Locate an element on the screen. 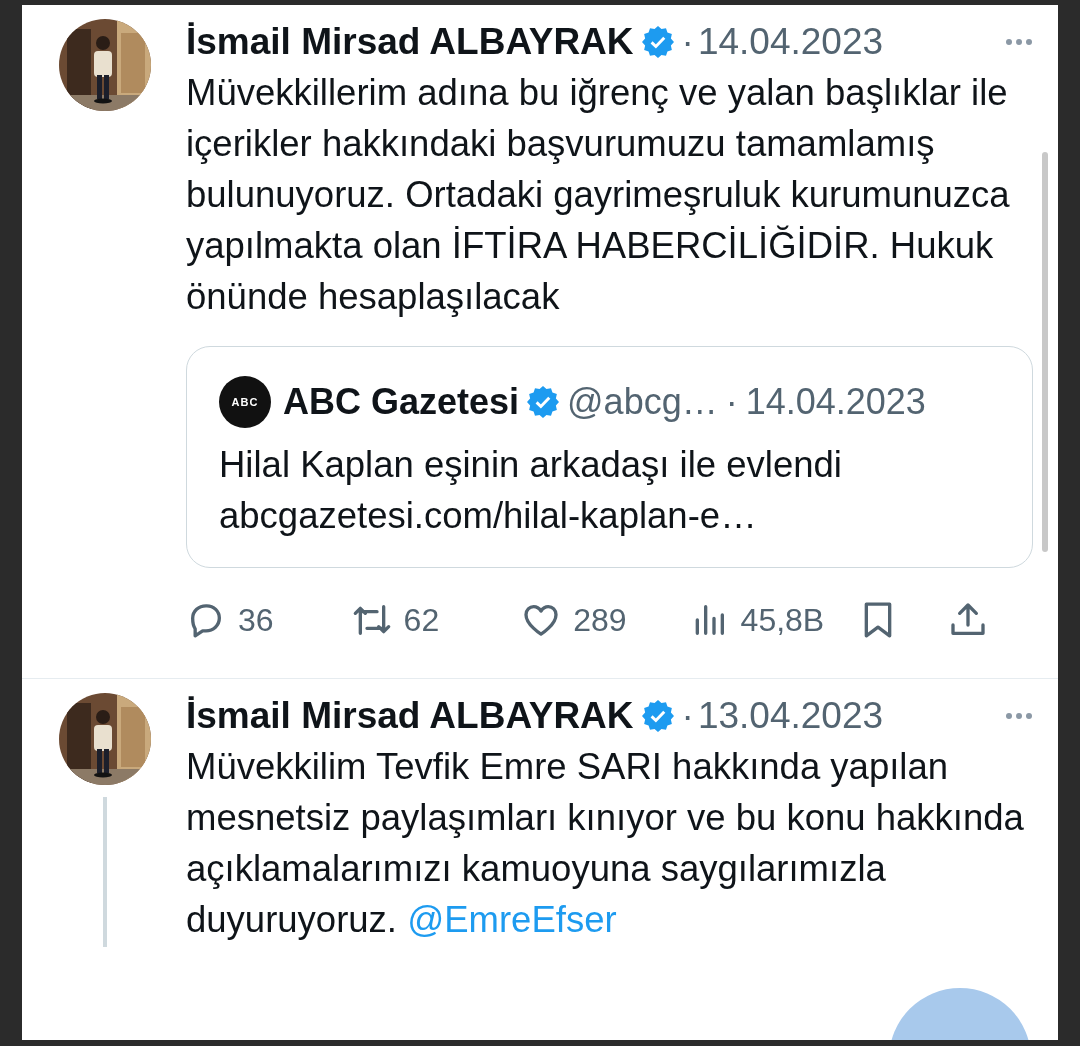 The width and height of the screenshot is (1080, 1046). quoted-text: Hilal Kaplan eşinin arkadaşı ile evlendi is located at coordinates (531, 465).